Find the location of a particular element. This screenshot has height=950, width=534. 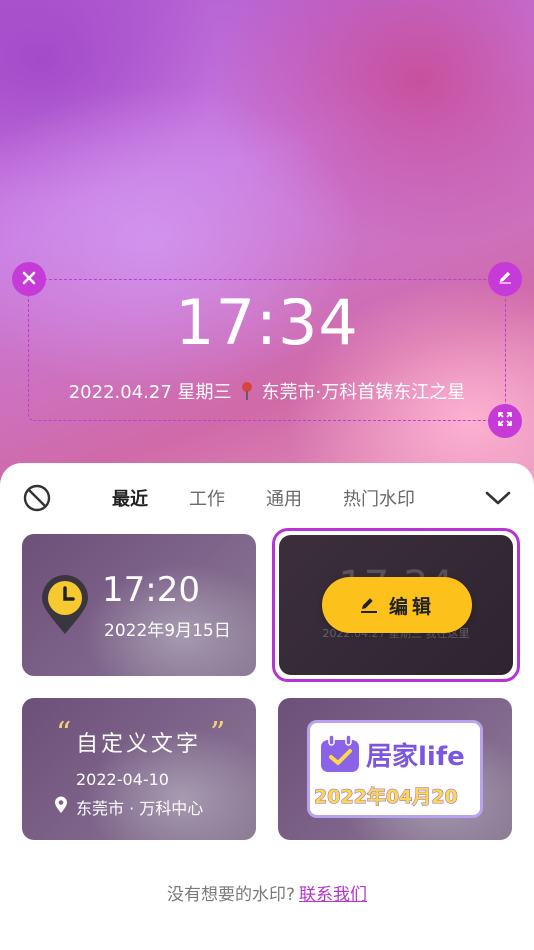

template-custom-date: 2022-04-10 is located at coordinates (122, 779).